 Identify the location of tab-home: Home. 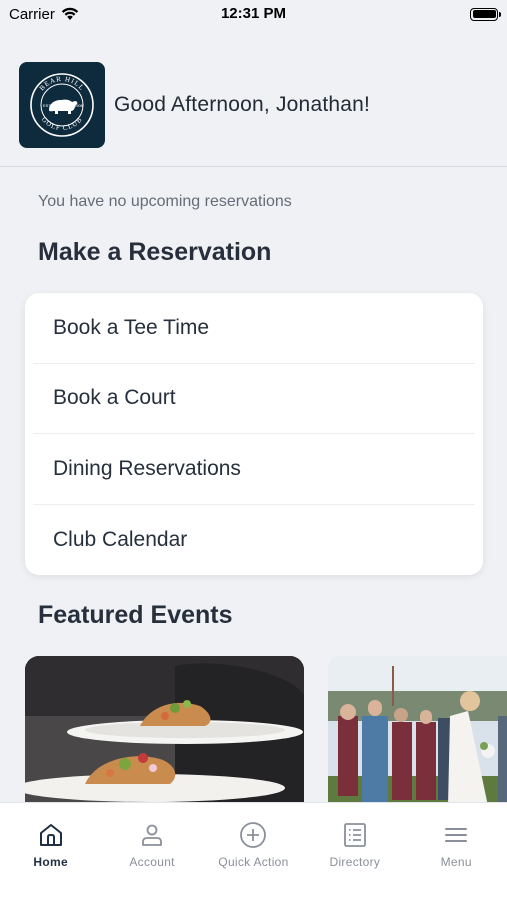
(51, 860).